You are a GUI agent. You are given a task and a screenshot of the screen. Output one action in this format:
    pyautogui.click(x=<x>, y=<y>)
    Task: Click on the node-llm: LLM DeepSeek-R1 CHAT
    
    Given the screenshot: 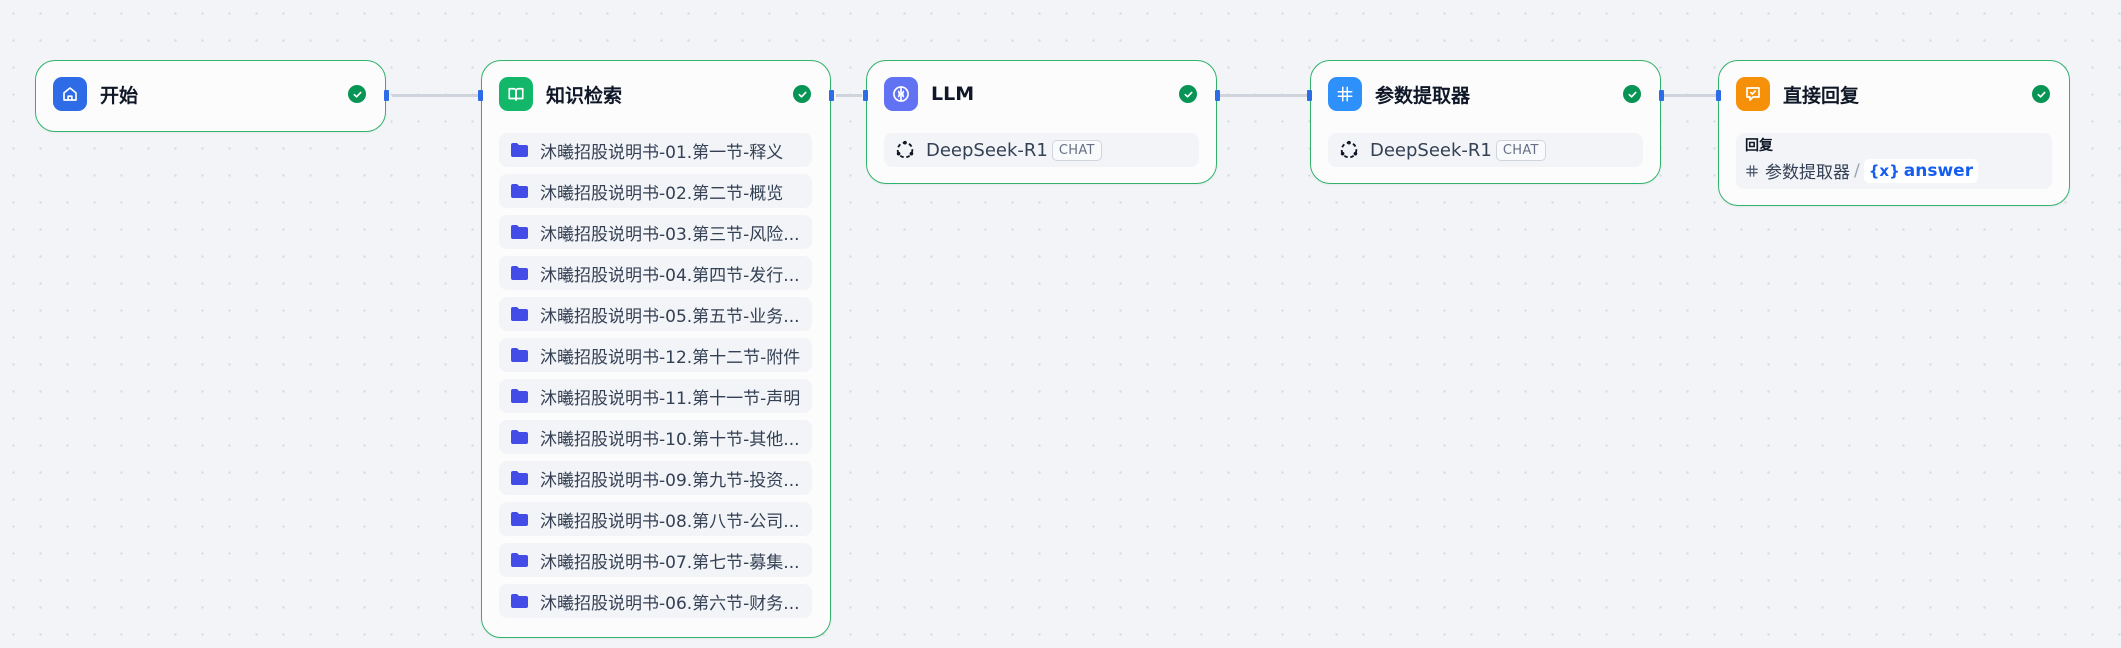 What is the action you would take?
    pyautogui.click(x=1041, y=122)
    